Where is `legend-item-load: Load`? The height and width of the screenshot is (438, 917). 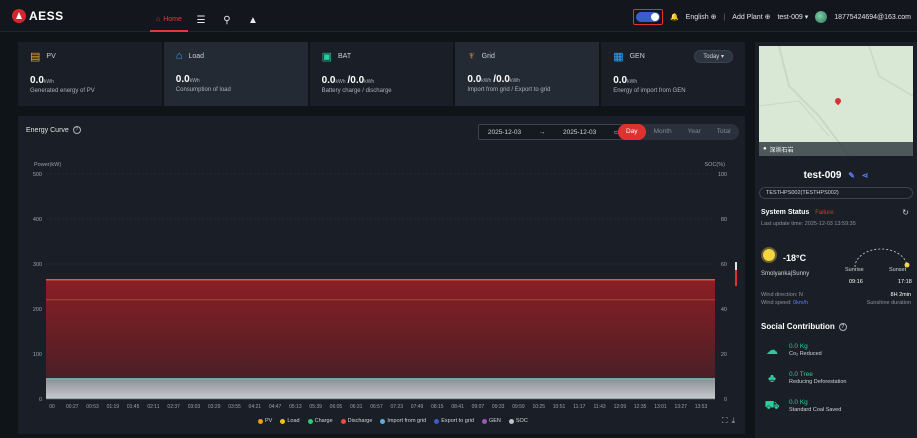
legend-item-load: Load is located at coordinates (290, 421).